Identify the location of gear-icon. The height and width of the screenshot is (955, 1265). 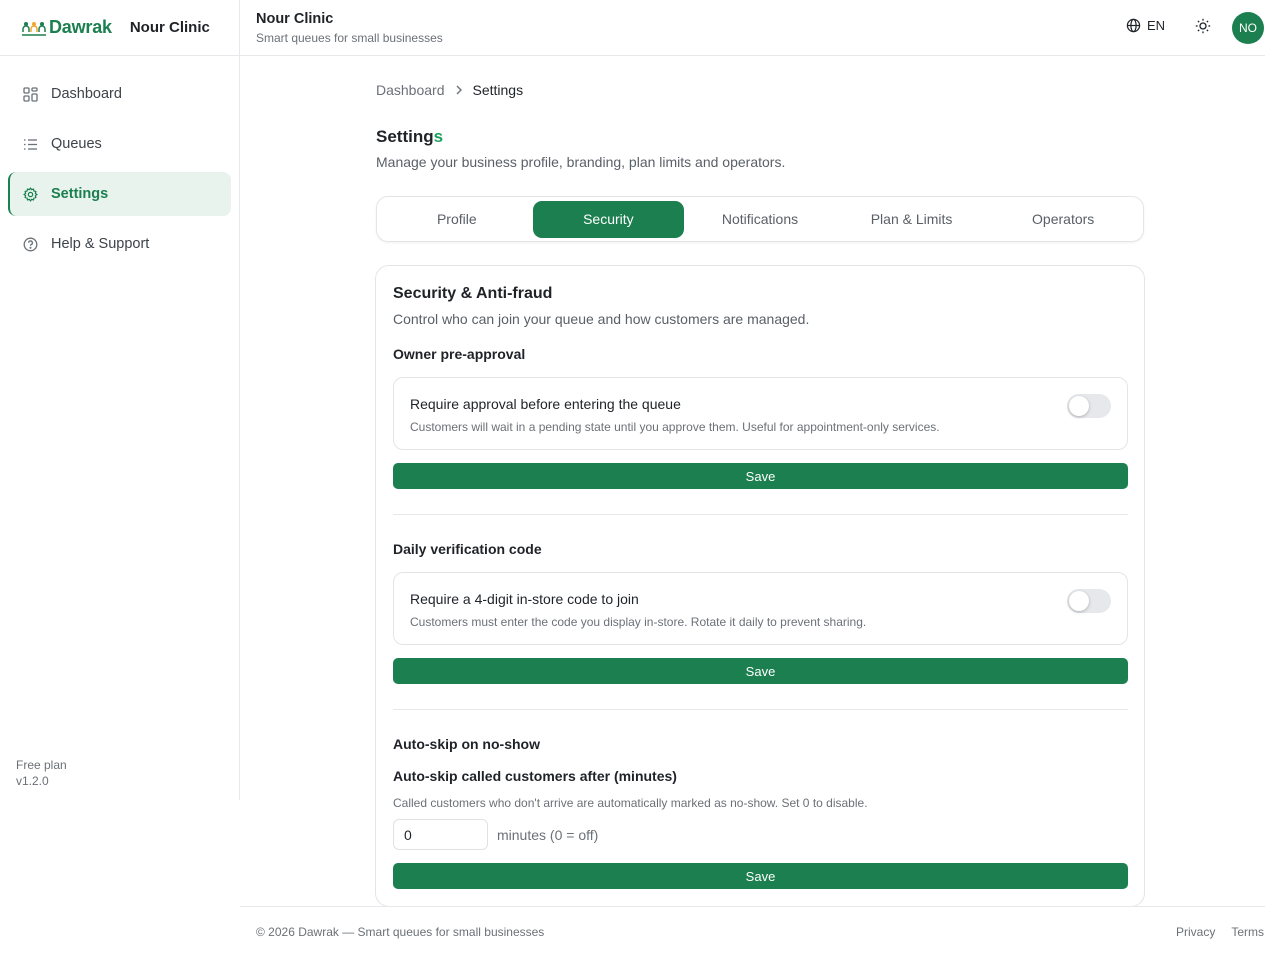
(30, 194).